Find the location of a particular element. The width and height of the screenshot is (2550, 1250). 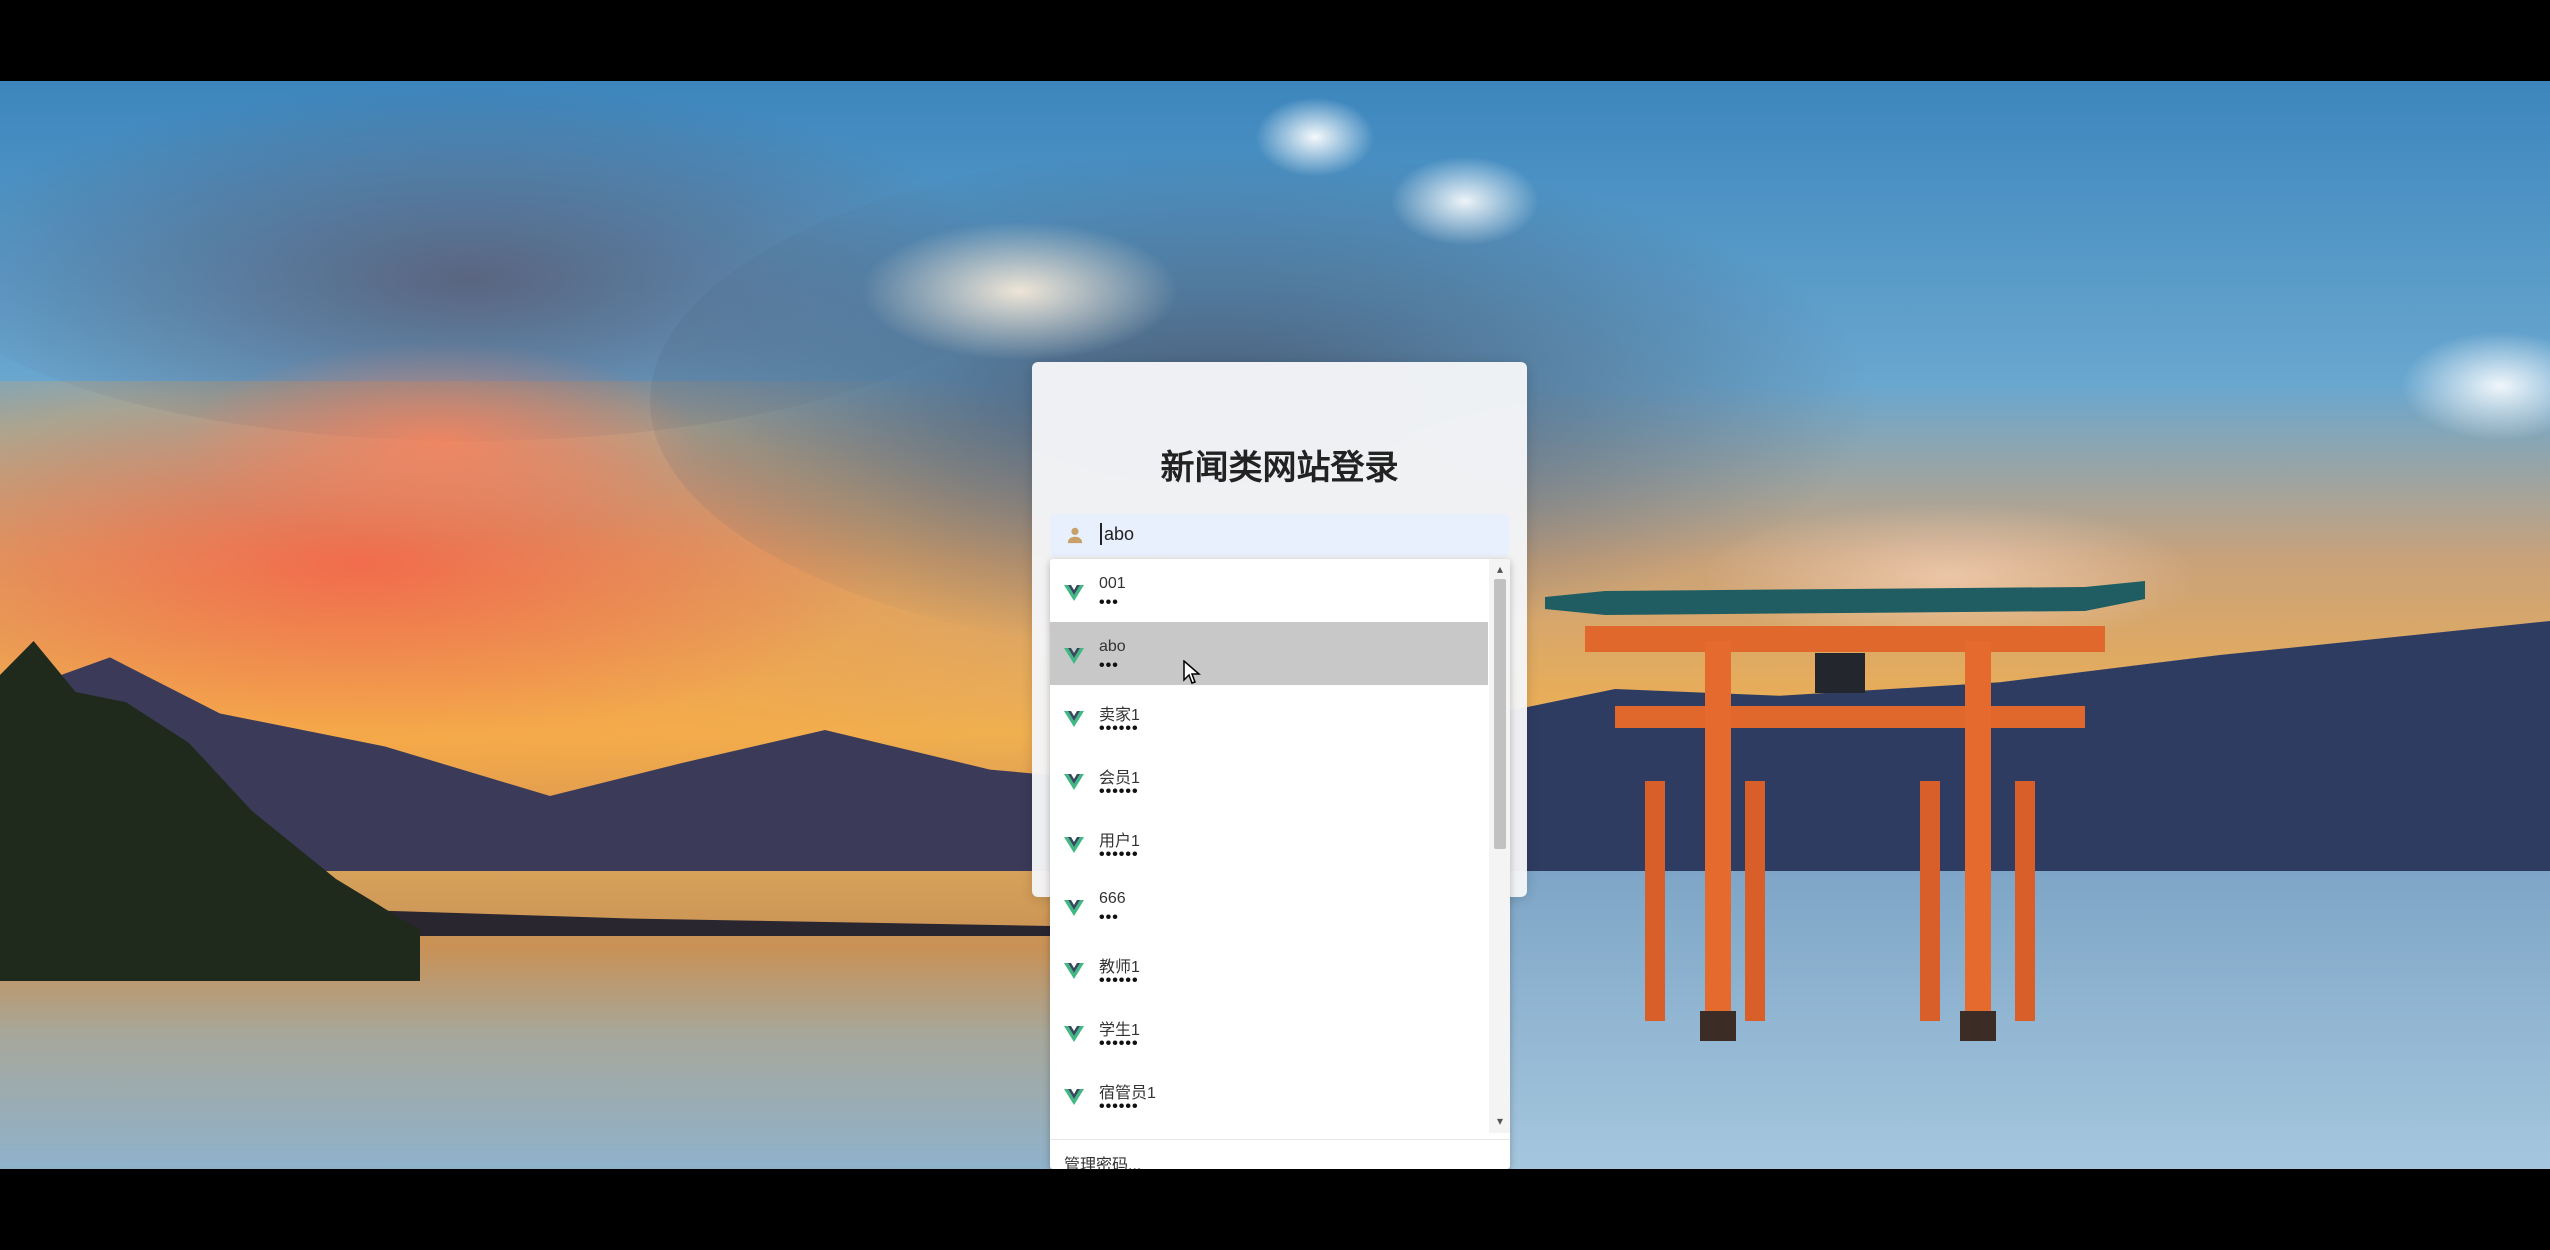

user-icon is located at coordinates (1075, 535).